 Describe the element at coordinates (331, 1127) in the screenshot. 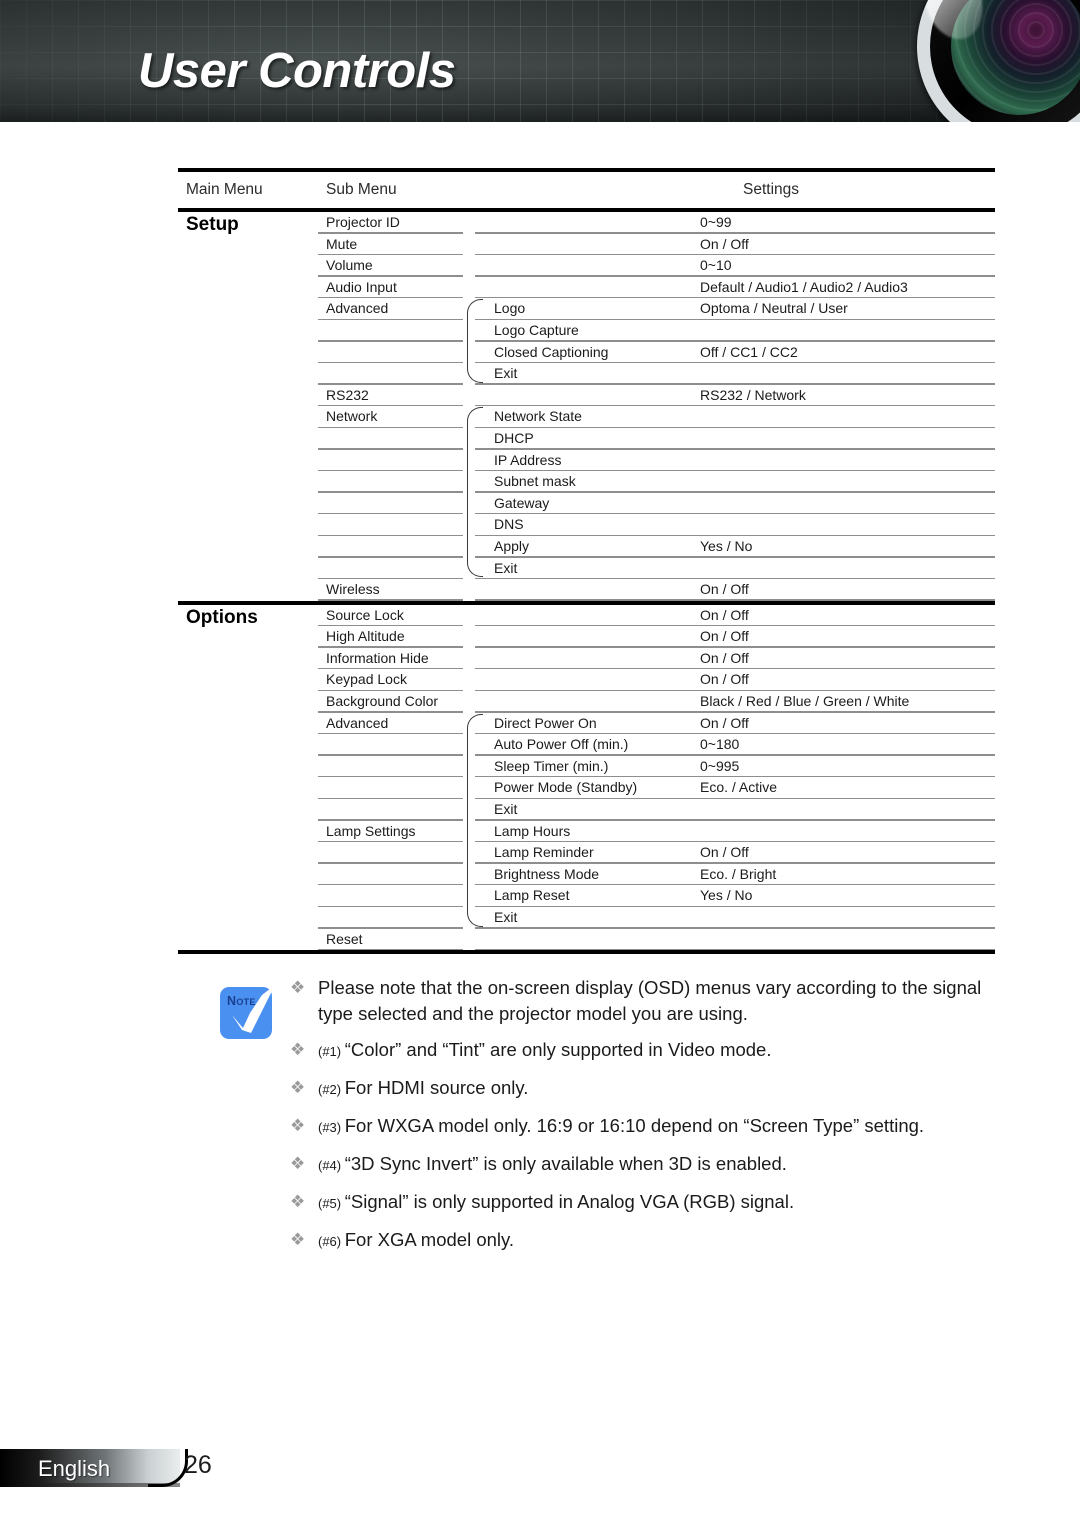

I see `note-reference-marker: (#3)` at that location.